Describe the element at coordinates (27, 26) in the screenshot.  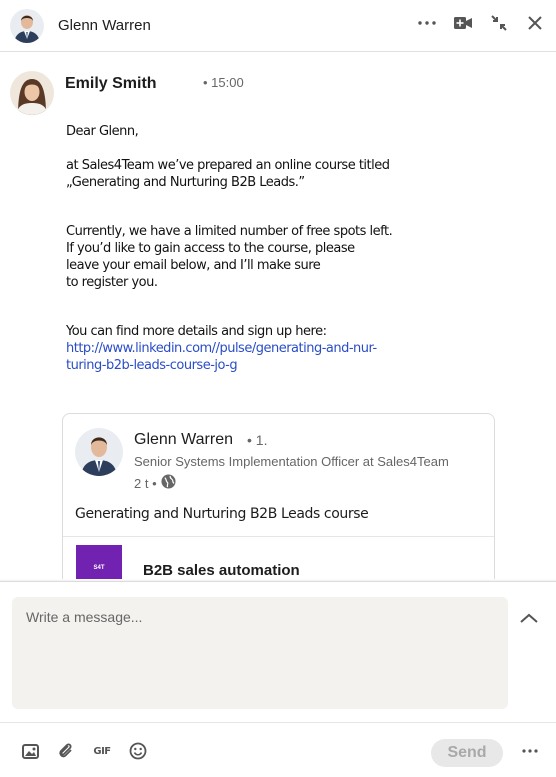
I see `glenn-avatar` at that location.